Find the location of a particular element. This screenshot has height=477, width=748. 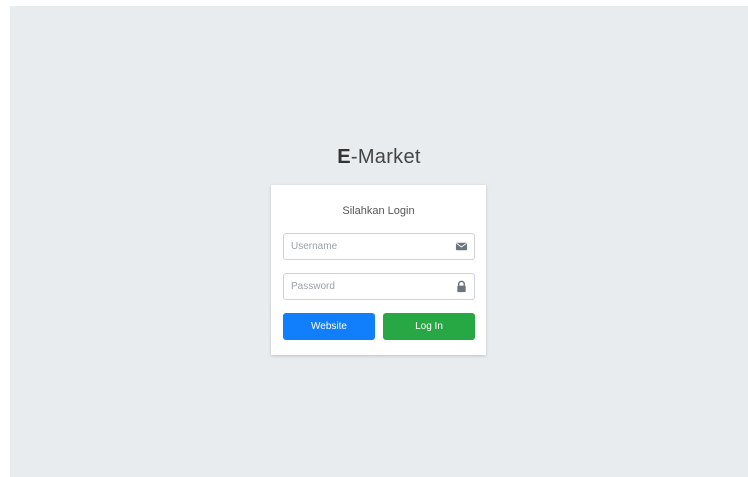

username-field is located at coordinates (379, 246).